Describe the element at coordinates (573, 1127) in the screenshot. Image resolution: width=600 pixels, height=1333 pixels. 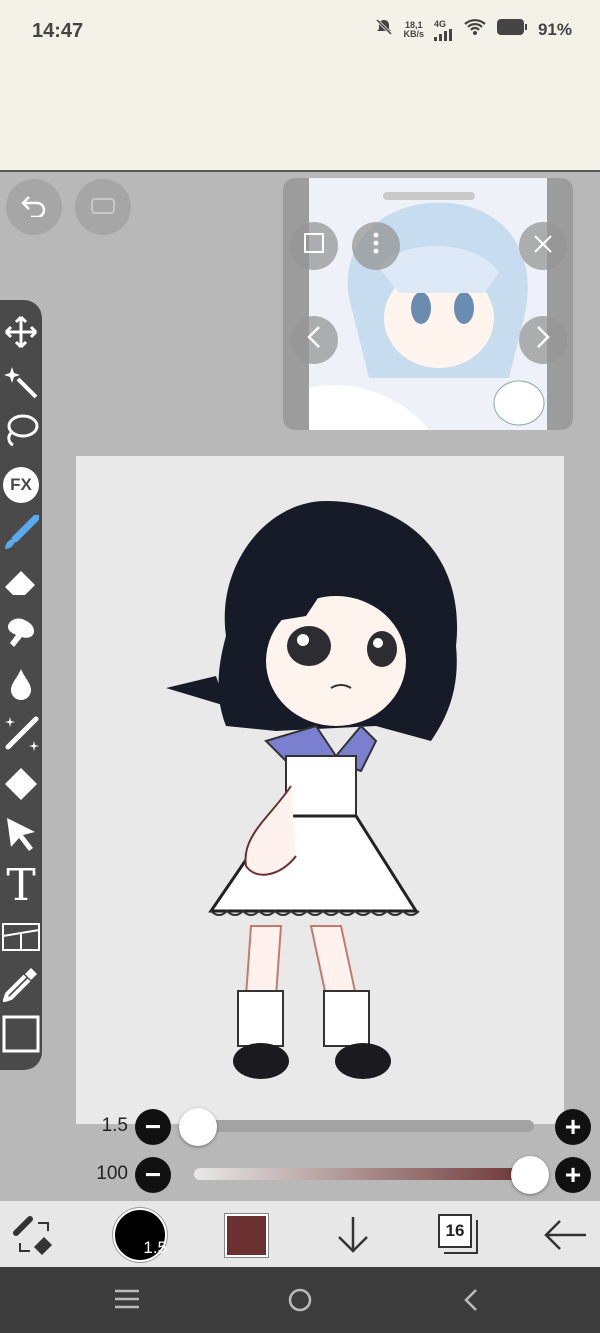
I see `brush-size-plus-button: +` at that location.